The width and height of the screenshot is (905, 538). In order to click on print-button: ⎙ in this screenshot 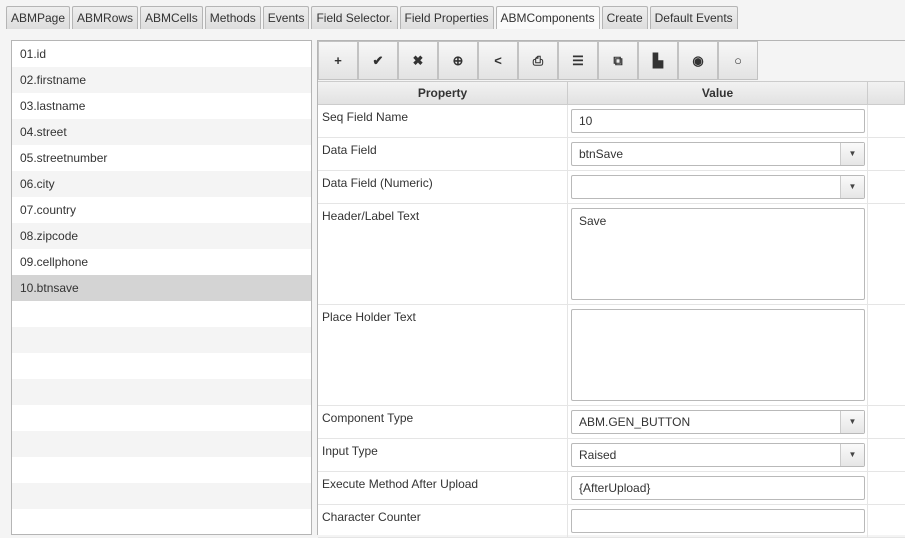, I will do `click(538, 60)`.